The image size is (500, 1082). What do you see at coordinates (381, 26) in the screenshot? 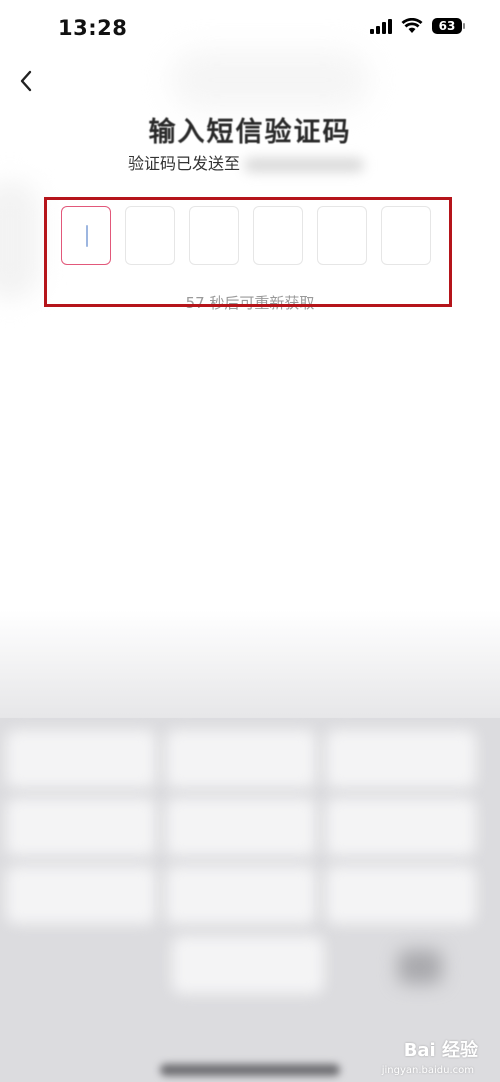
I see `cellular-signal-icon` at bounding box center [381, 26].